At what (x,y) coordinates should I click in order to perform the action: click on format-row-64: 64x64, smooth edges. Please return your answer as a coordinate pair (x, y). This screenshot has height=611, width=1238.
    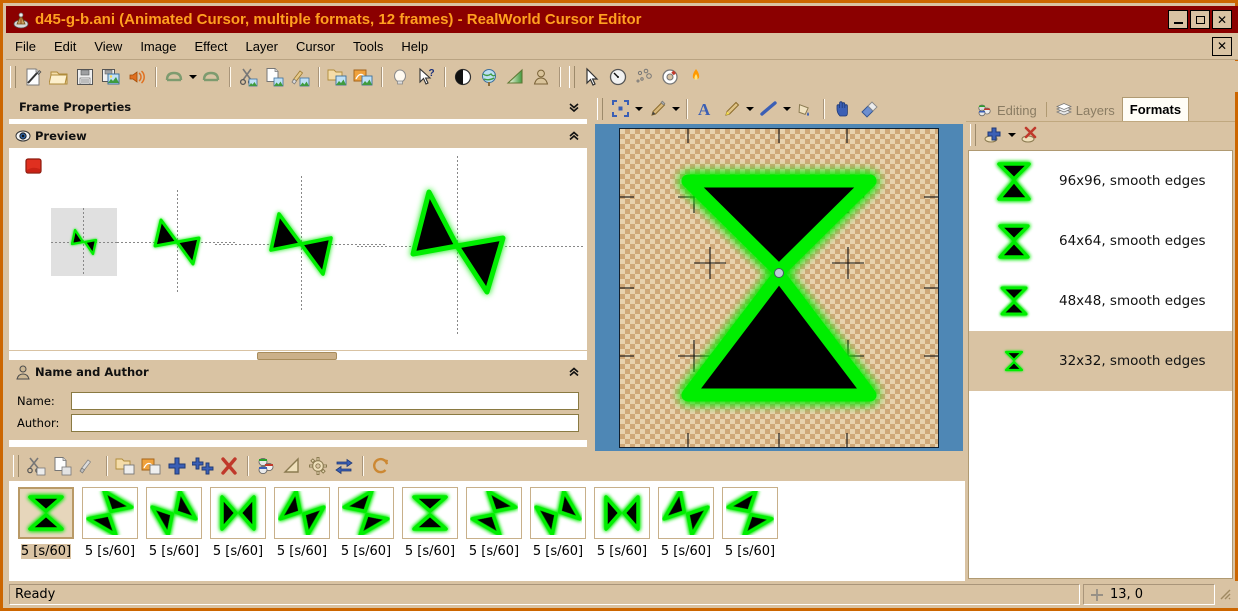
    Looking at the image, I should click on (1100, 241).